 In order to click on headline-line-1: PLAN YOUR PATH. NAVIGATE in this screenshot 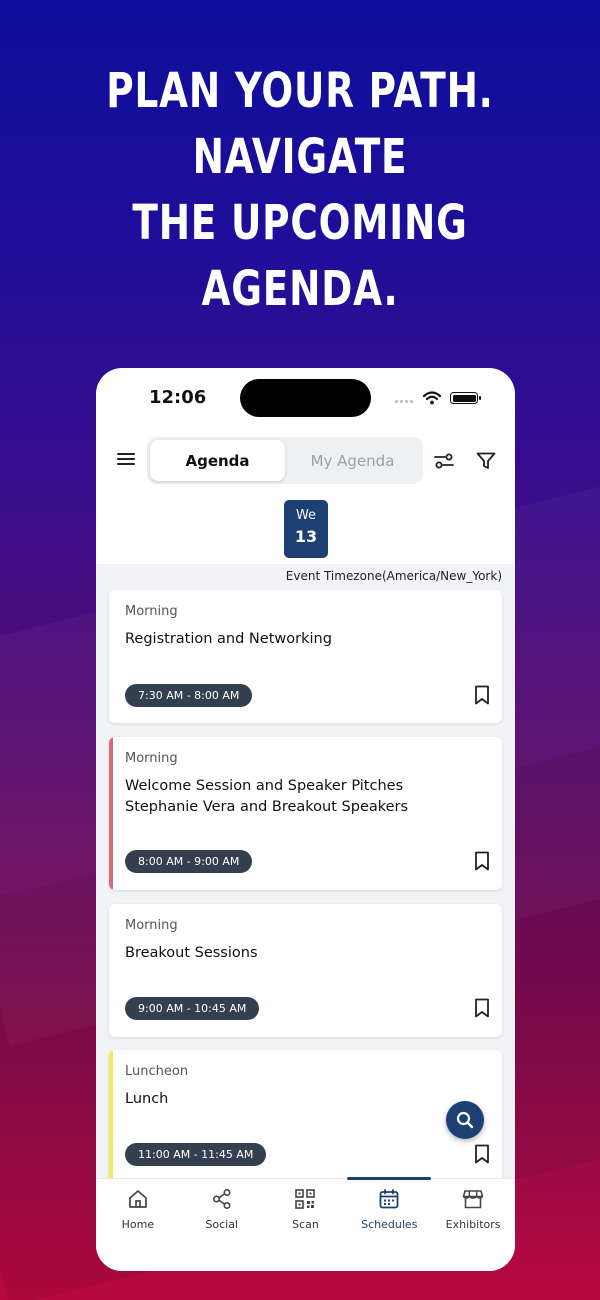, I will do `click(300, 124)`.